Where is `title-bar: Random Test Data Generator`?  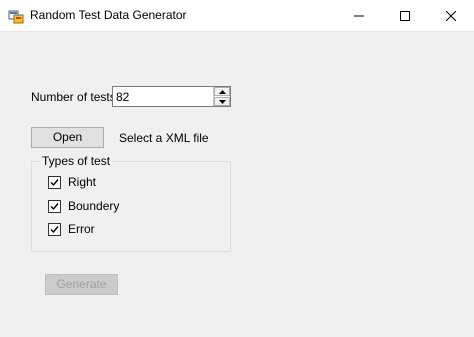
title-bar: Random Test Data Generator is located at coordinates (237, 16).